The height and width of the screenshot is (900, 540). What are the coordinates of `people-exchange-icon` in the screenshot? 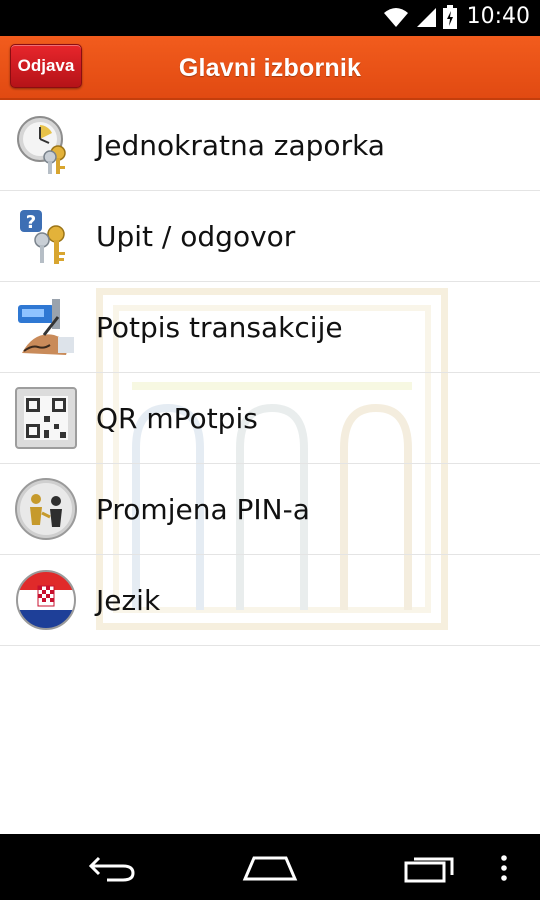 It's located at (46, 509).